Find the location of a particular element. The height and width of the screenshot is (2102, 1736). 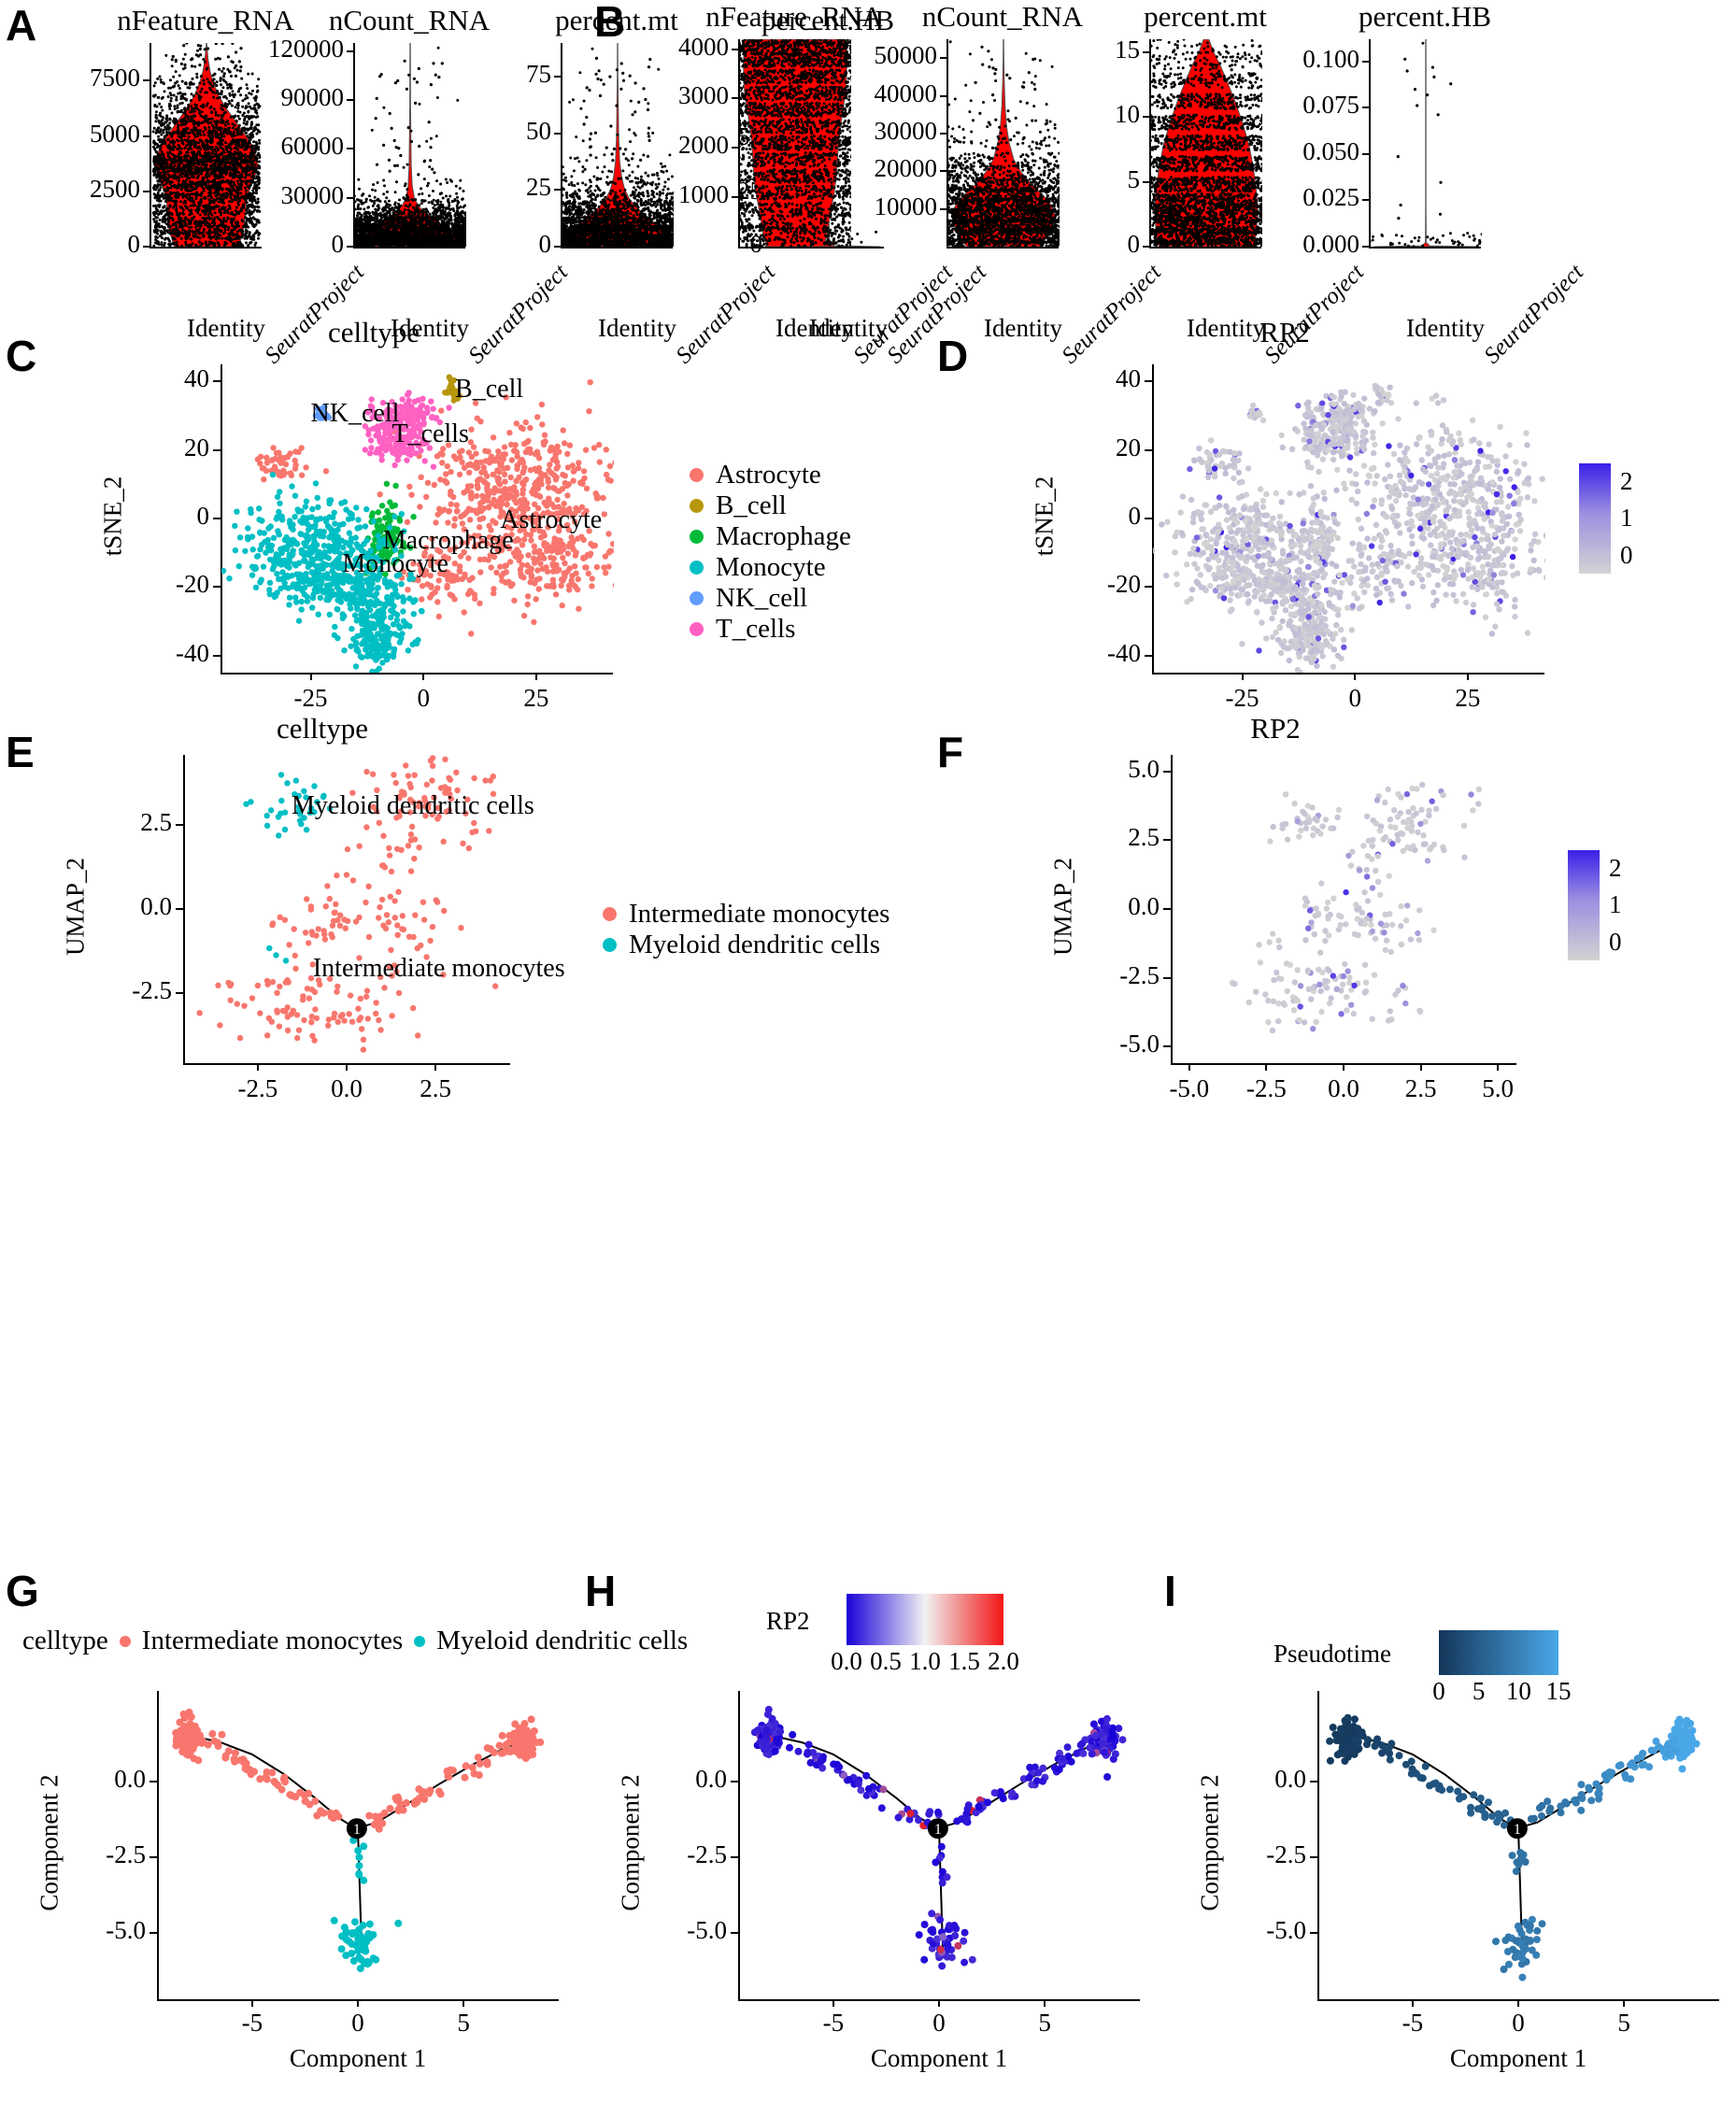

panelH-xtick-2: 5 is located at coordinates (1044, 2023).